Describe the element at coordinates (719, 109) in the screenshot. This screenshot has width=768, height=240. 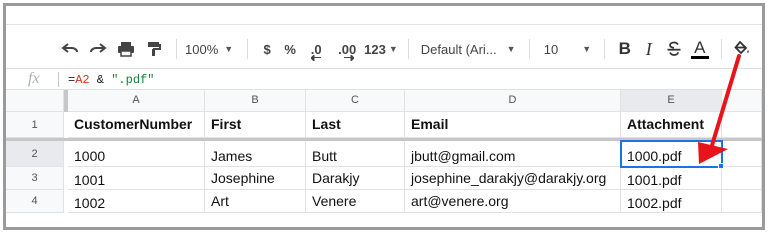
I see `annotation-arrow` at that location.